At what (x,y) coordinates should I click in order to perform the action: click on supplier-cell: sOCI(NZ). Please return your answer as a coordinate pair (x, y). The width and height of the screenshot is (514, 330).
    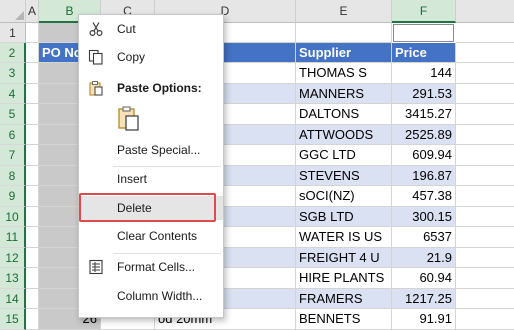
    Looking at the image, I should click on (344, 196).